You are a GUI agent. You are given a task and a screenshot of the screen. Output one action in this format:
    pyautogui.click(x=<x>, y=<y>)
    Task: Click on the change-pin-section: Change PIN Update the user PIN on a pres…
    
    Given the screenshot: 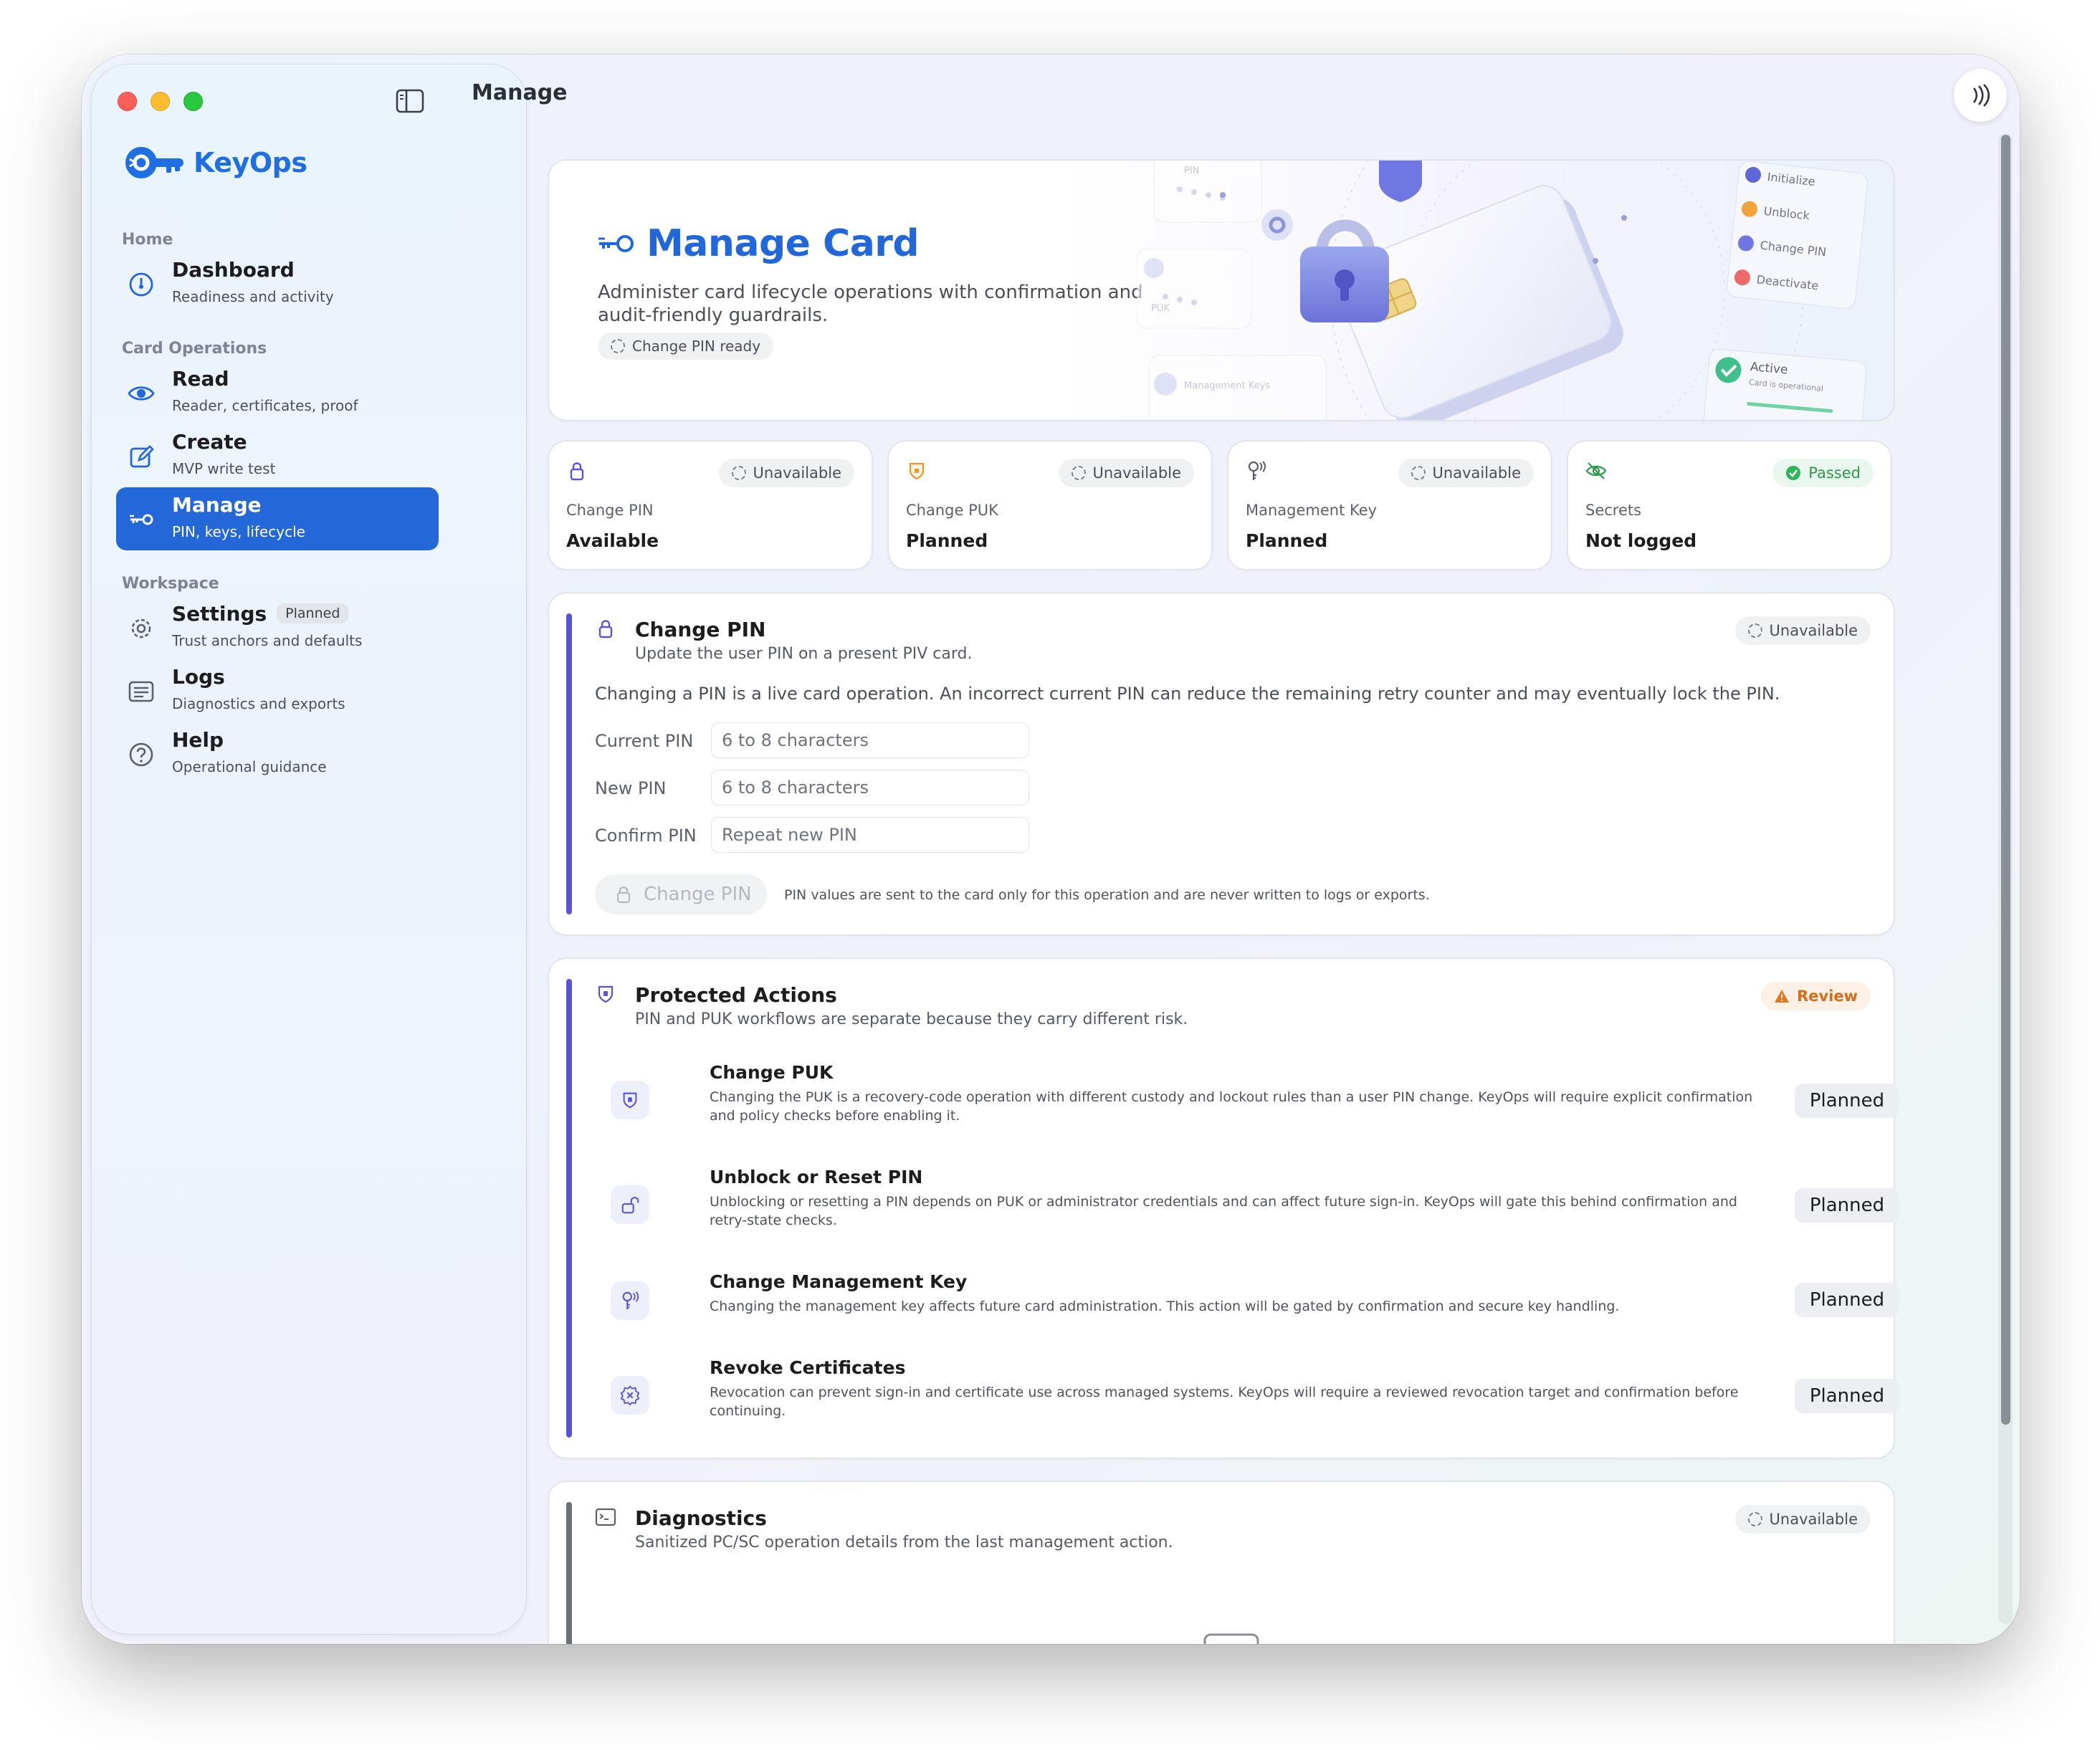 What is the action you would take?
    pyautogui.click(x=1221, y=763)
    